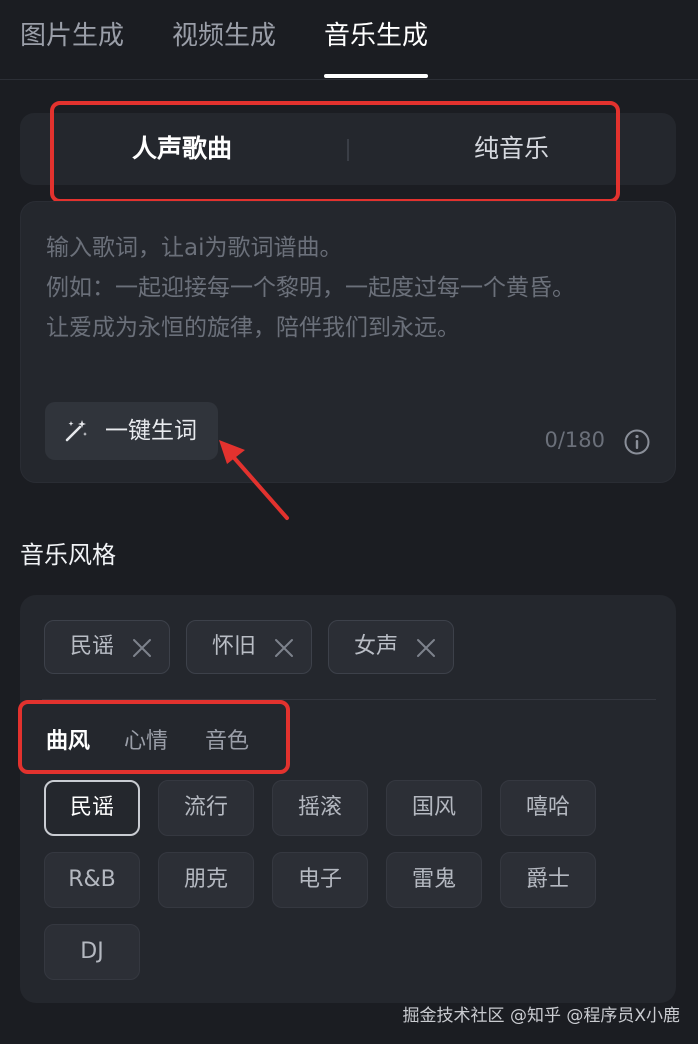 This screenshot has width=698, height=1044. What do you see at coordinates (234, 646) in the screenshot?
I see `selected-tag-label: 怀旧` at bounding box center [234, 646].